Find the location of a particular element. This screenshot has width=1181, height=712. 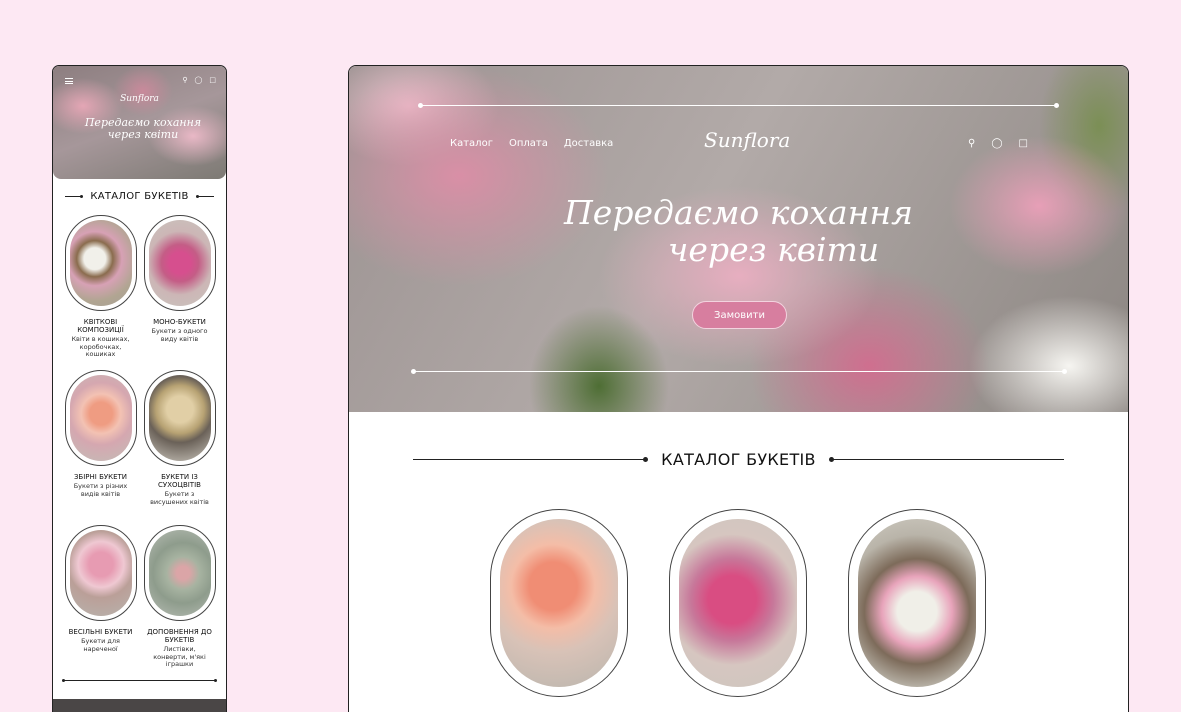

menu-icon is located at coordinates (69, 81).